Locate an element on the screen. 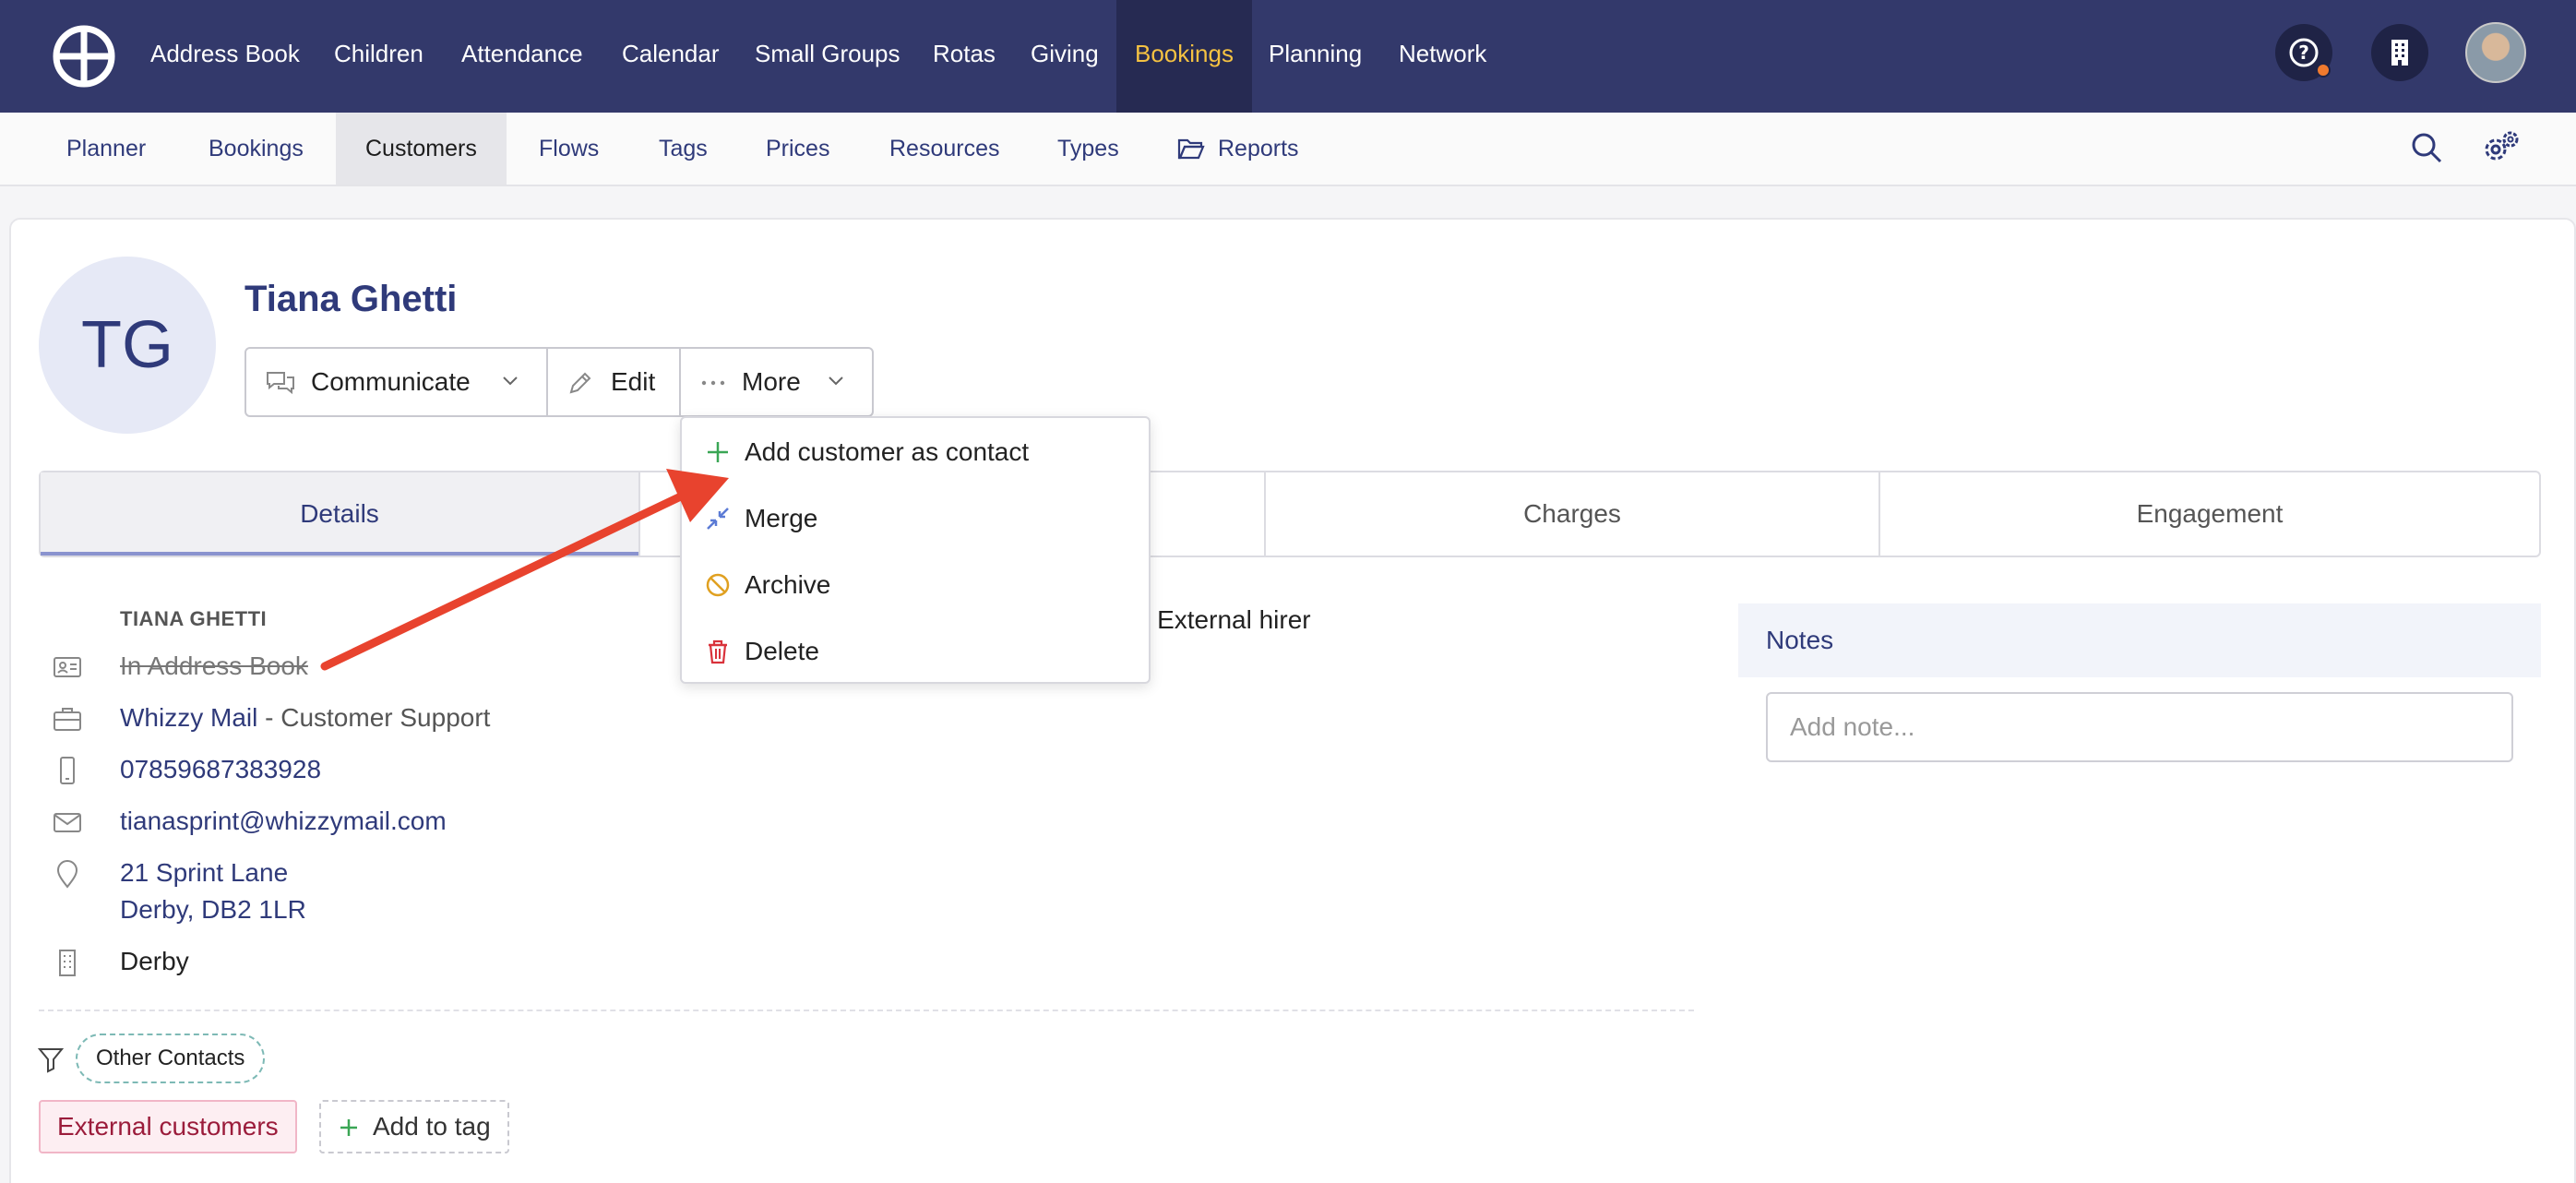 This screenshot has width=2576, height=1183. user-avatar is located at coordinates (2495, 53).